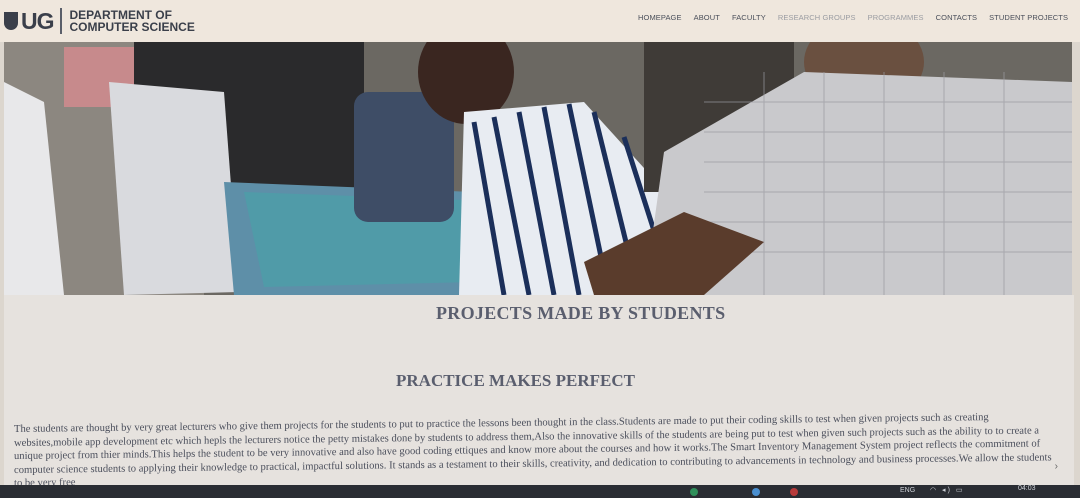  Describe the element at coordinates (756, 492) in the screenshot. I see `app-blue-icon` at that location.